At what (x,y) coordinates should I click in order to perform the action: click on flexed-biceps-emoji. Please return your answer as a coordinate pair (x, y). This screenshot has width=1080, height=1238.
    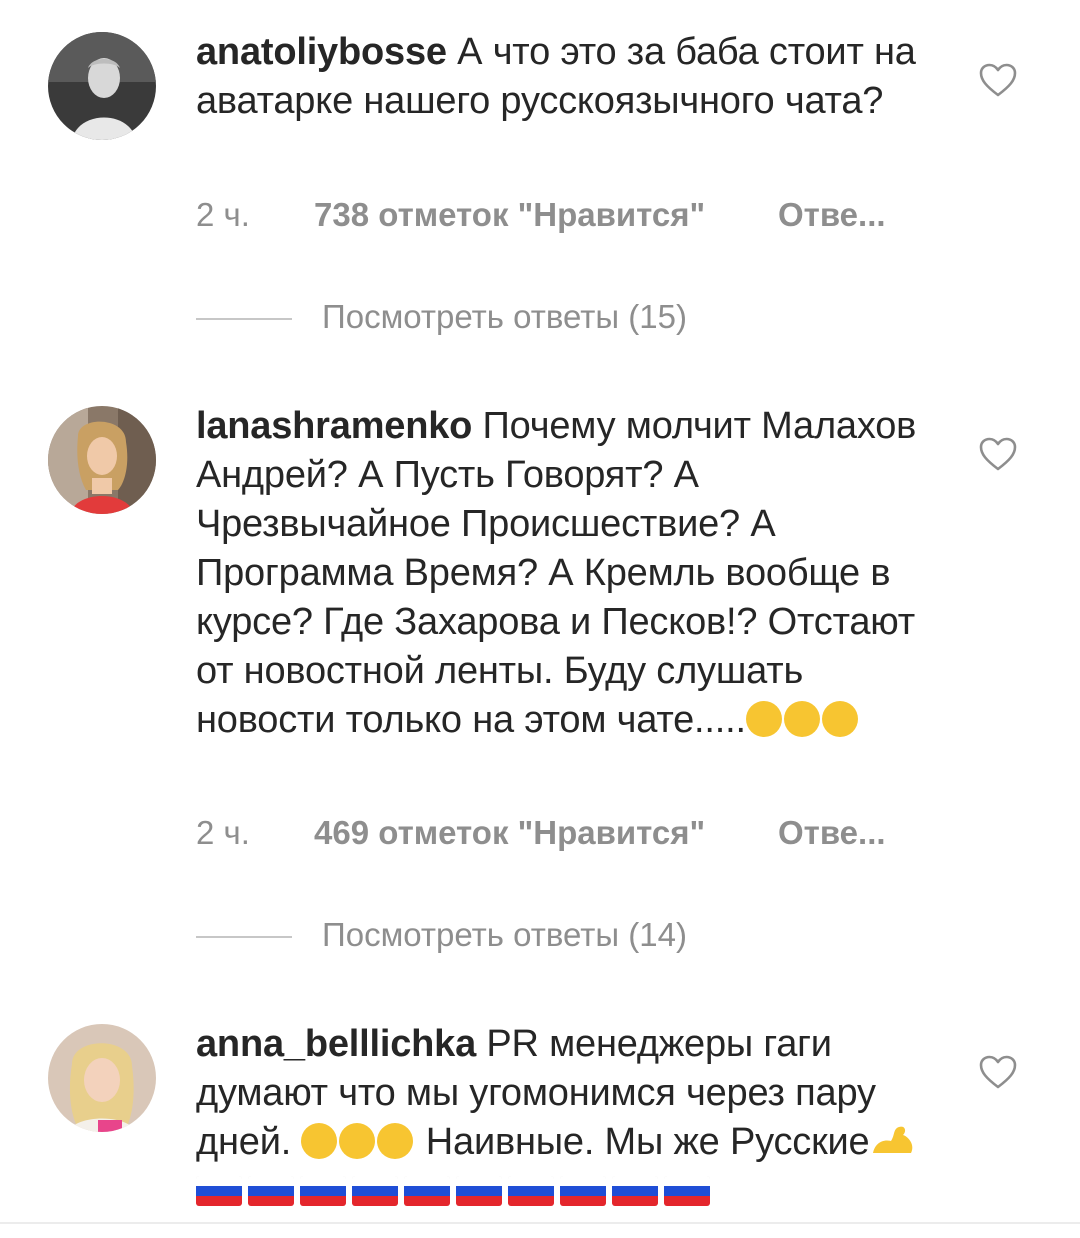
    Looking at the image, I should click on (893, 1139).